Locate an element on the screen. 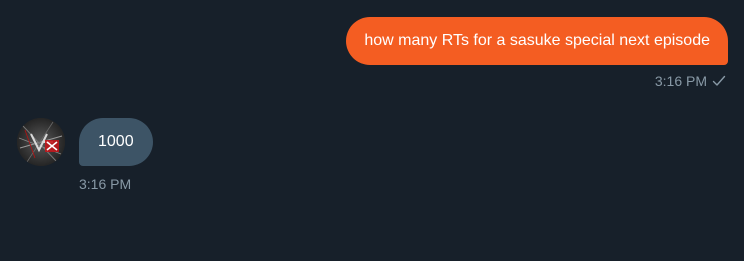  checkmark-icon is located at coordinates (719, 80).